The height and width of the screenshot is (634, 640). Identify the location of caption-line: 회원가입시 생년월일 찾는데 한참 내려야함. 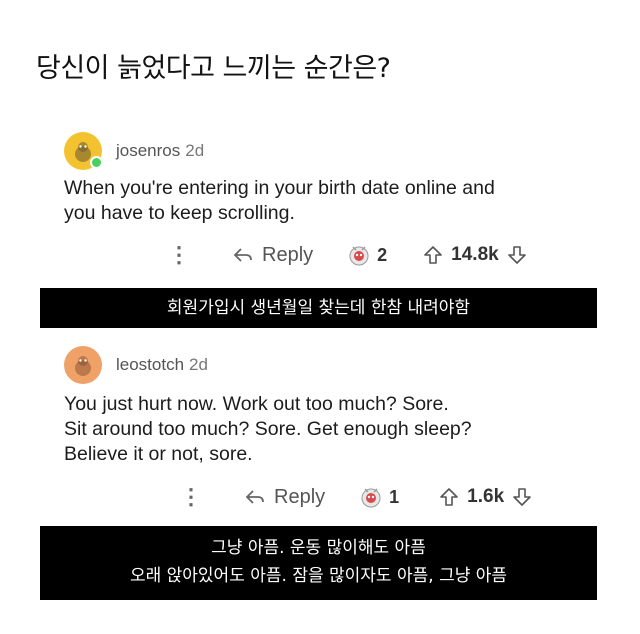
(318, 308).